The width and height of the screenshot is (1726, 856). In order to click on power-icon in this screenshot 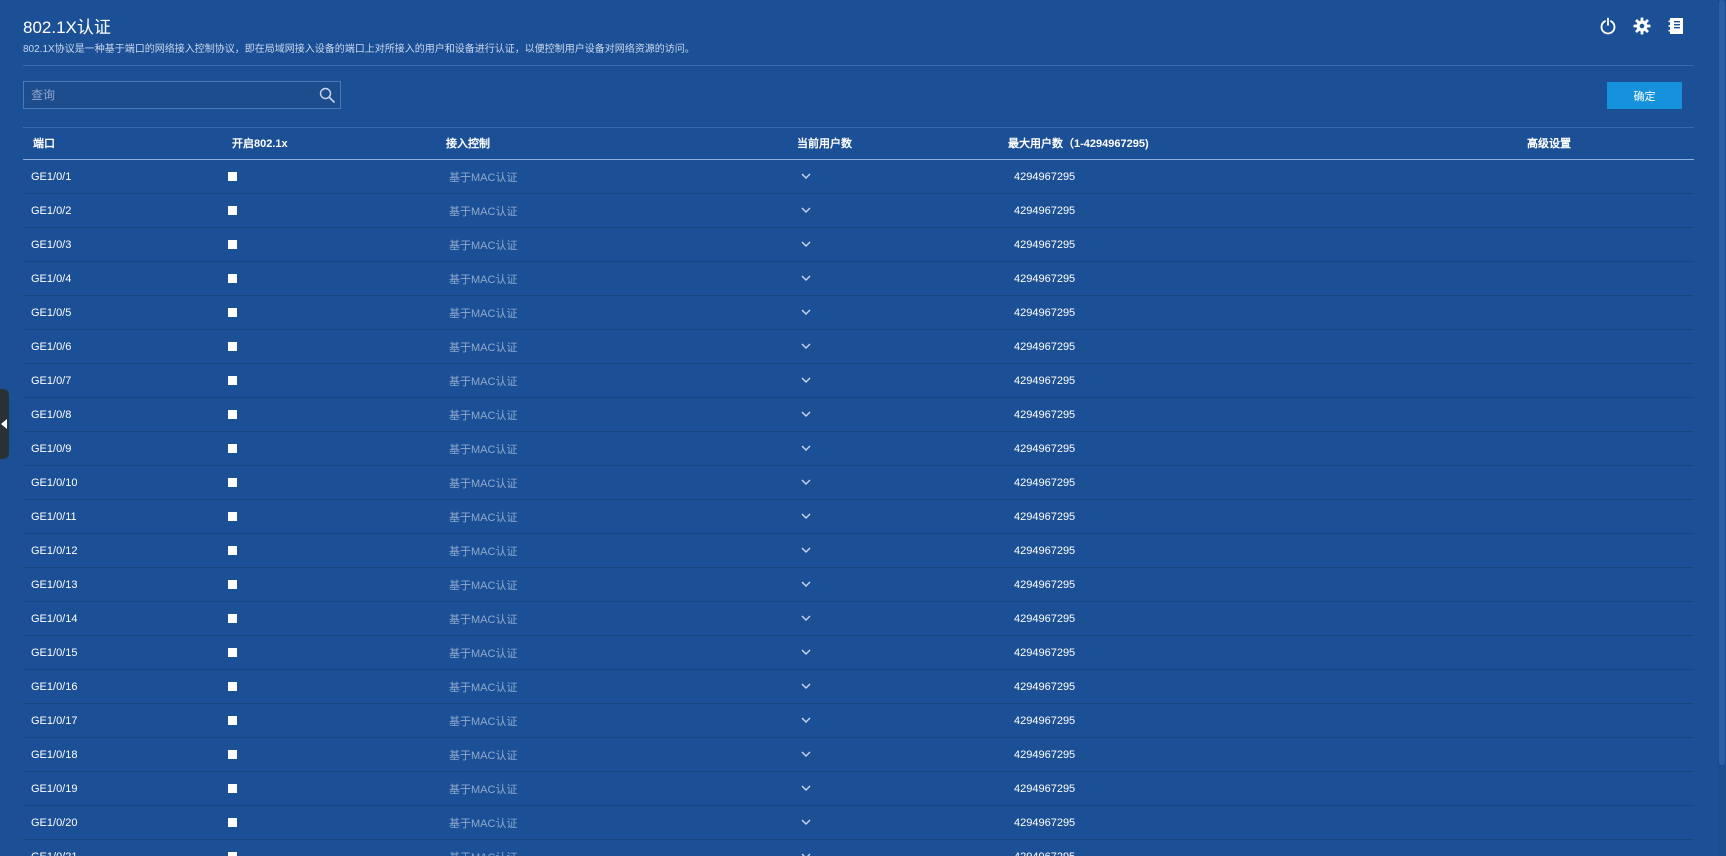, I will do `click(1608, 26)`.